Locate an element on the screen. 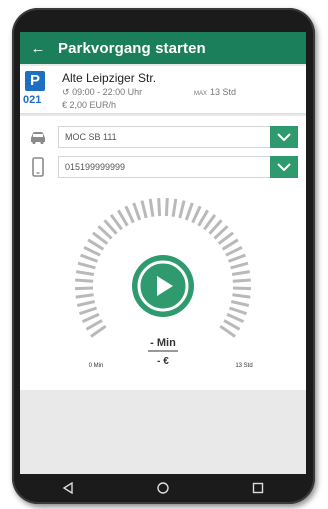 This screenshot has width=328, height=509. arrow-back-icon: ← is located at coordinates (38, 48).